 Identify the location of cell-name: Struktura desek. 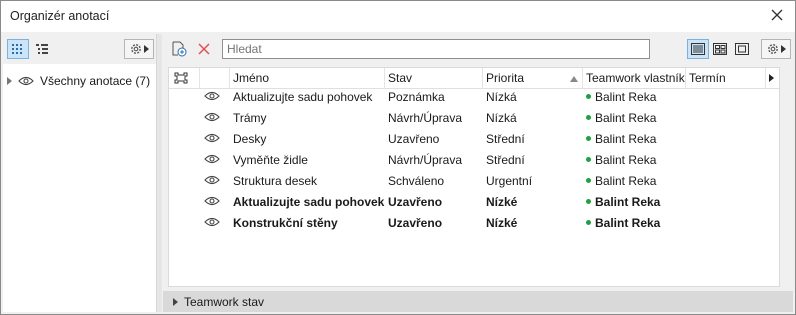
(275, 181).